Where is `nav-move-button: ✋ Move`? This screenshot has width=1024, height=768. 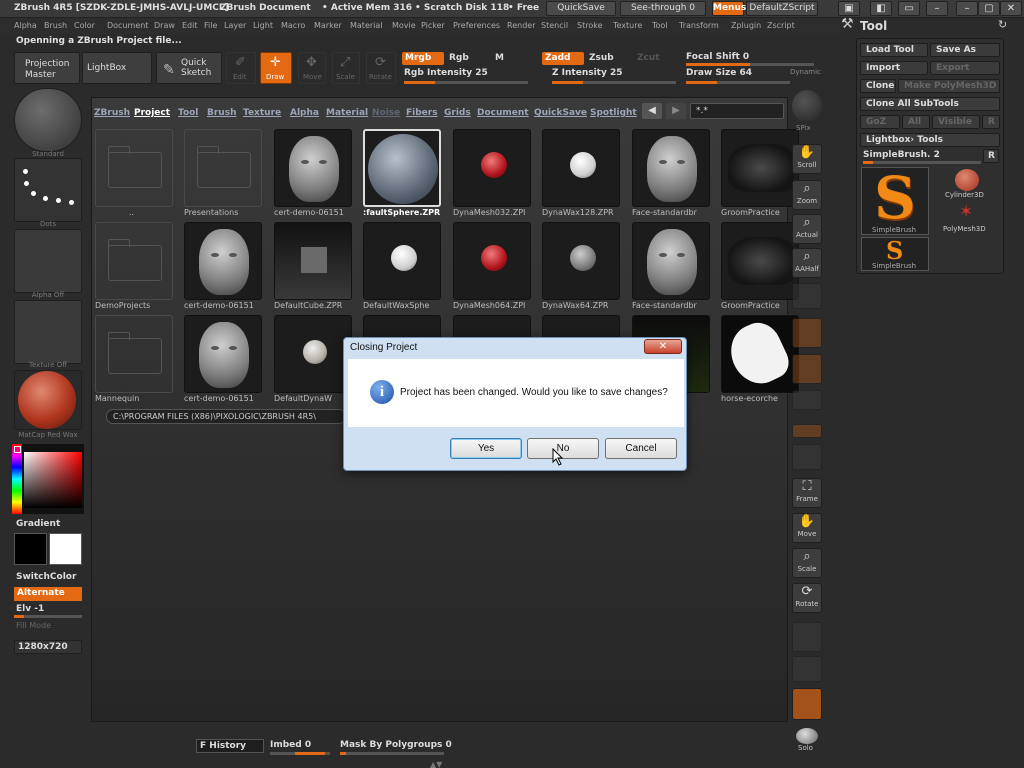
nav-move-button: ✋ Move is located at coordinates (807, 528).